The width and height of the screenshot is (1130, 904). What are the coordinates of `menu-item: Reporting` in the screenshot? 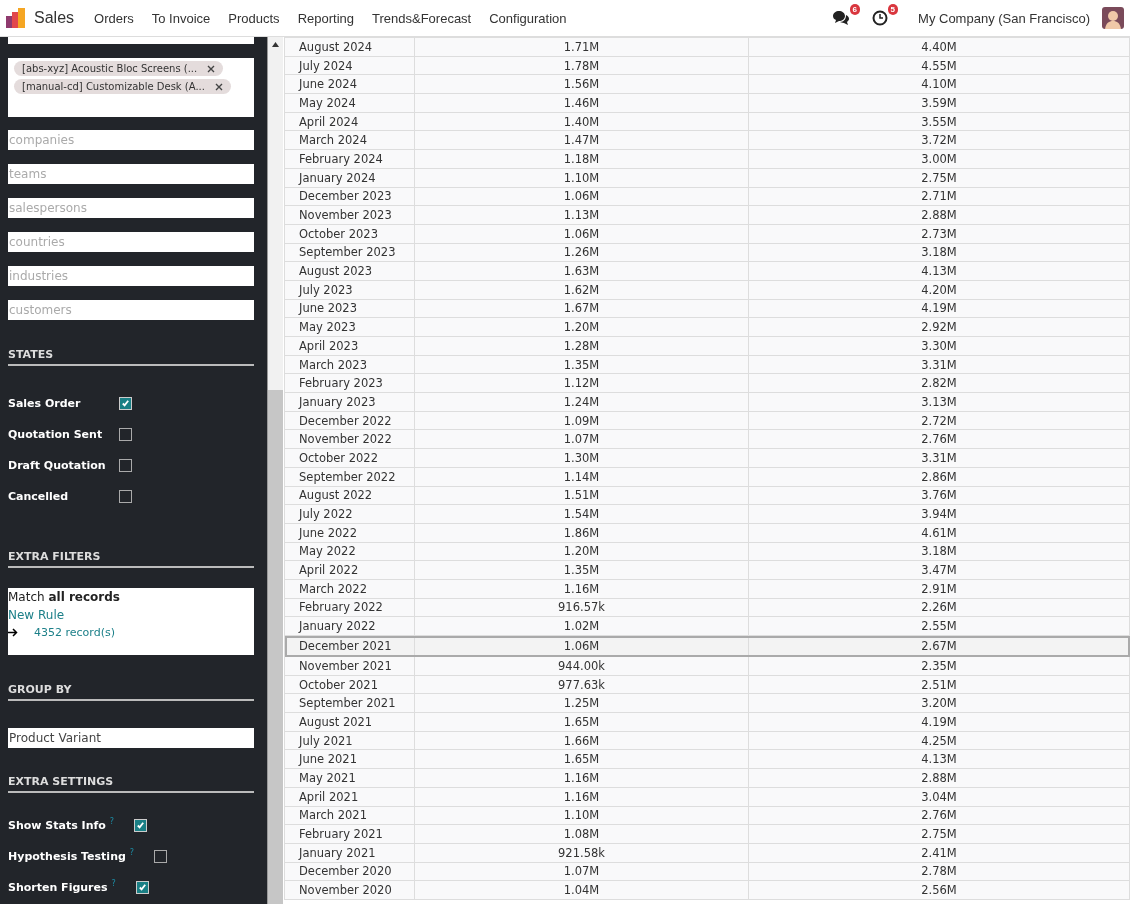 It's located at (325, 18).